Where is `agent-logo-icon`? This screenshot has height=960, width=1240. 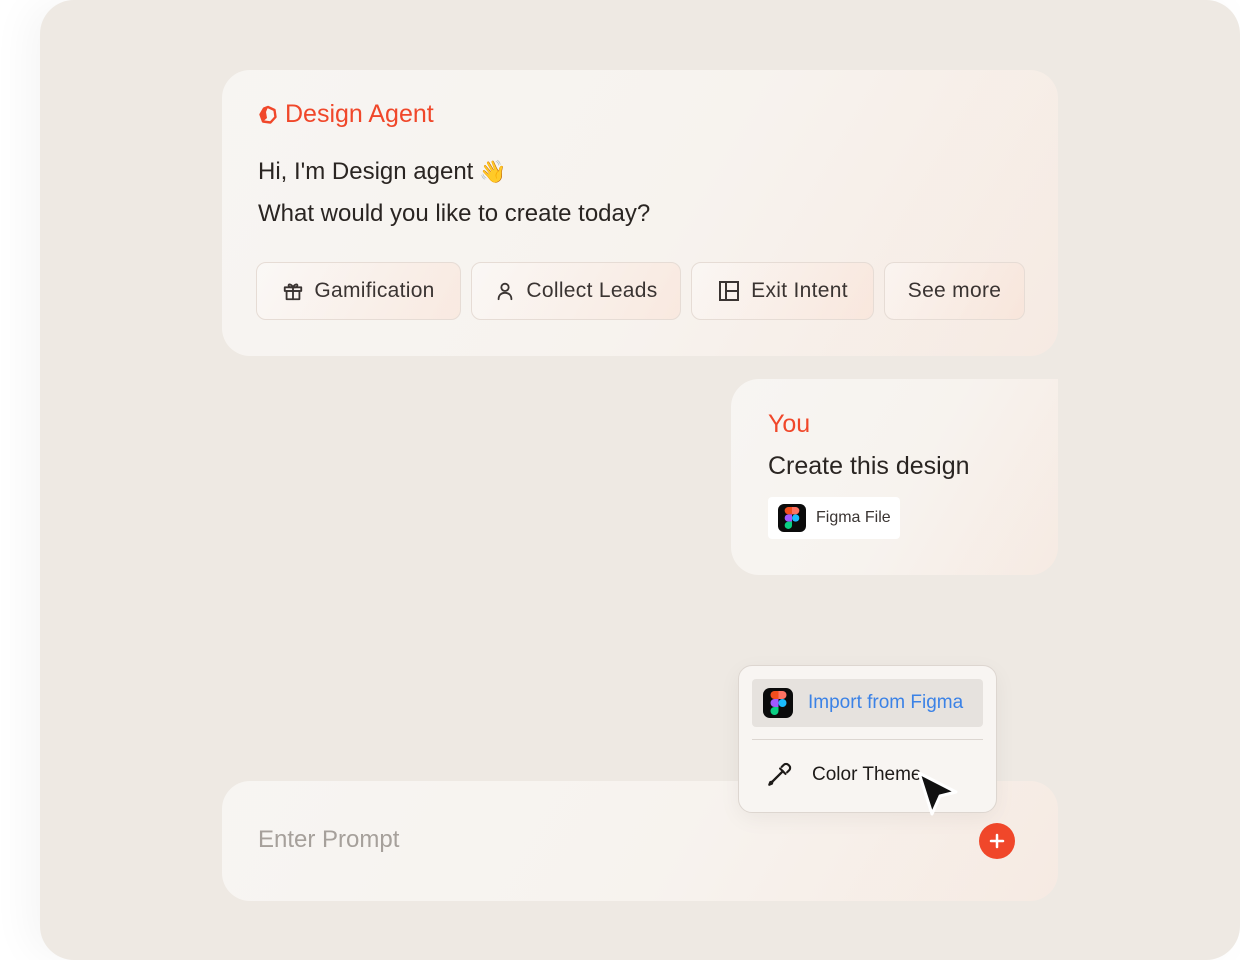
agent-logo-icon is located at coordinates (268, 114).